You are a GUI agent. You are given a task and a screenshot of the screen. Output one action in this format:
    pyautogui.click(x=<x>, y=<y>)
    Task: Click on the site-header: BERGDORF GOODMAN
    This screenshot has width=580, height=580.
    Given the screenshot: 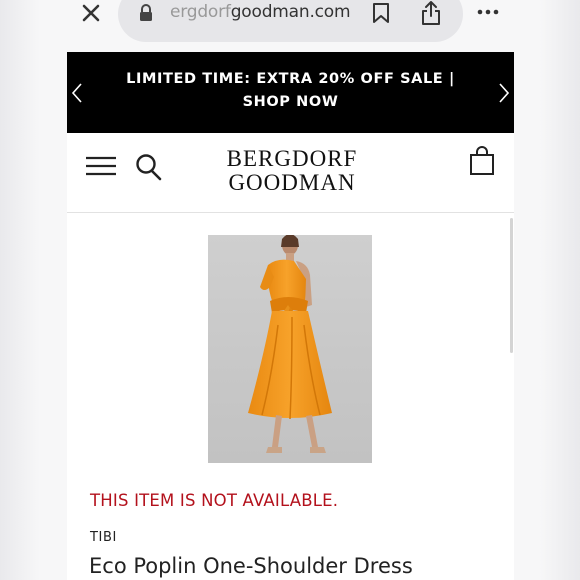 What is the action you would take?
    pyautogui.click(x=290, y=173)
    